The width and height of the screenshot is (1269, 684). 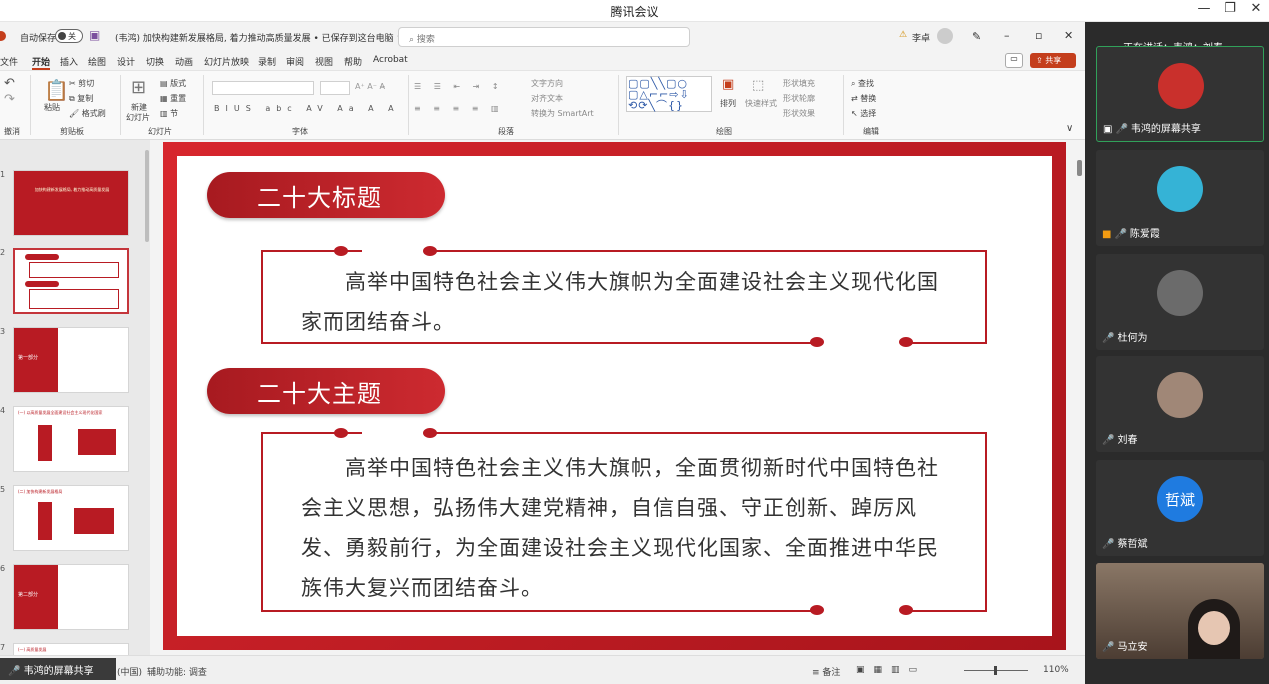 I want to click on share-button: ⇪ 共享, so click(x=1053, y=60).